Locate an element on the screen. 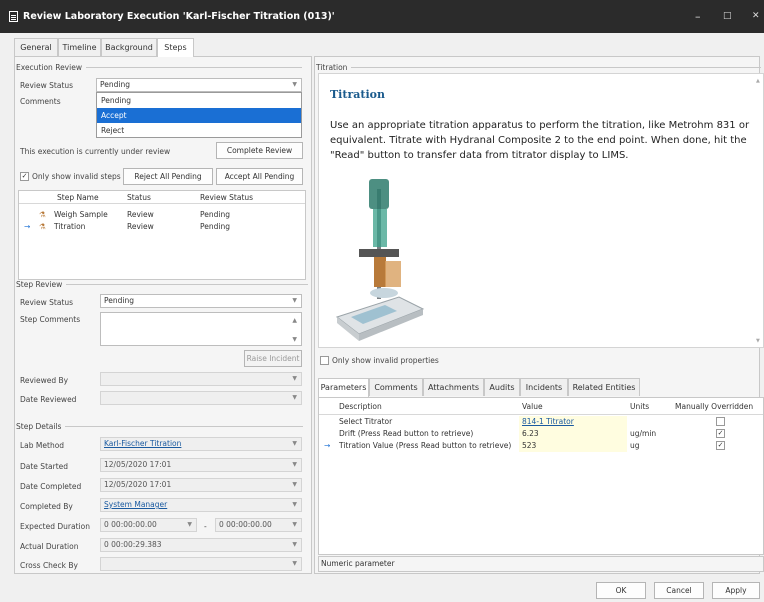 The width and height of the screenshot is (764, 602). expected-duration-to: 0 00:00:00.00 ▼ is located at coordinates (258, 525).